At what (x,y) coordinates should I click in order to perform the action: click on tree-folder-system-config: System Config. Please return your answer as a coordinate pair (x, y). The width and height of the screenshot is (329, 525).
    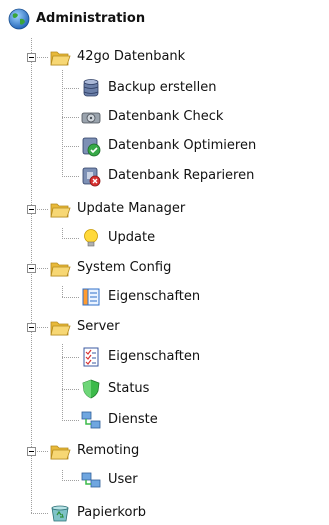
    Looking at the image, I should click on (110, 268).